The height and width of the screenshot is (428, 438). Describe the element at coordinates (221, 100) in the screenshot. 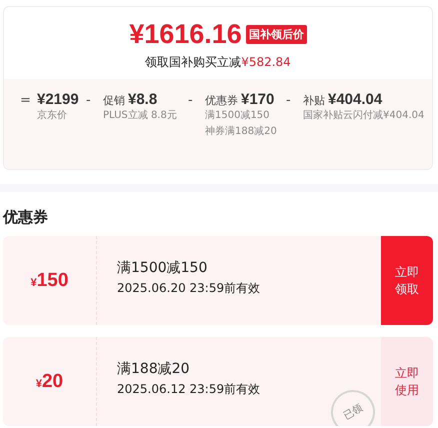

I see `breakdown-label: 优惠券` at that location.